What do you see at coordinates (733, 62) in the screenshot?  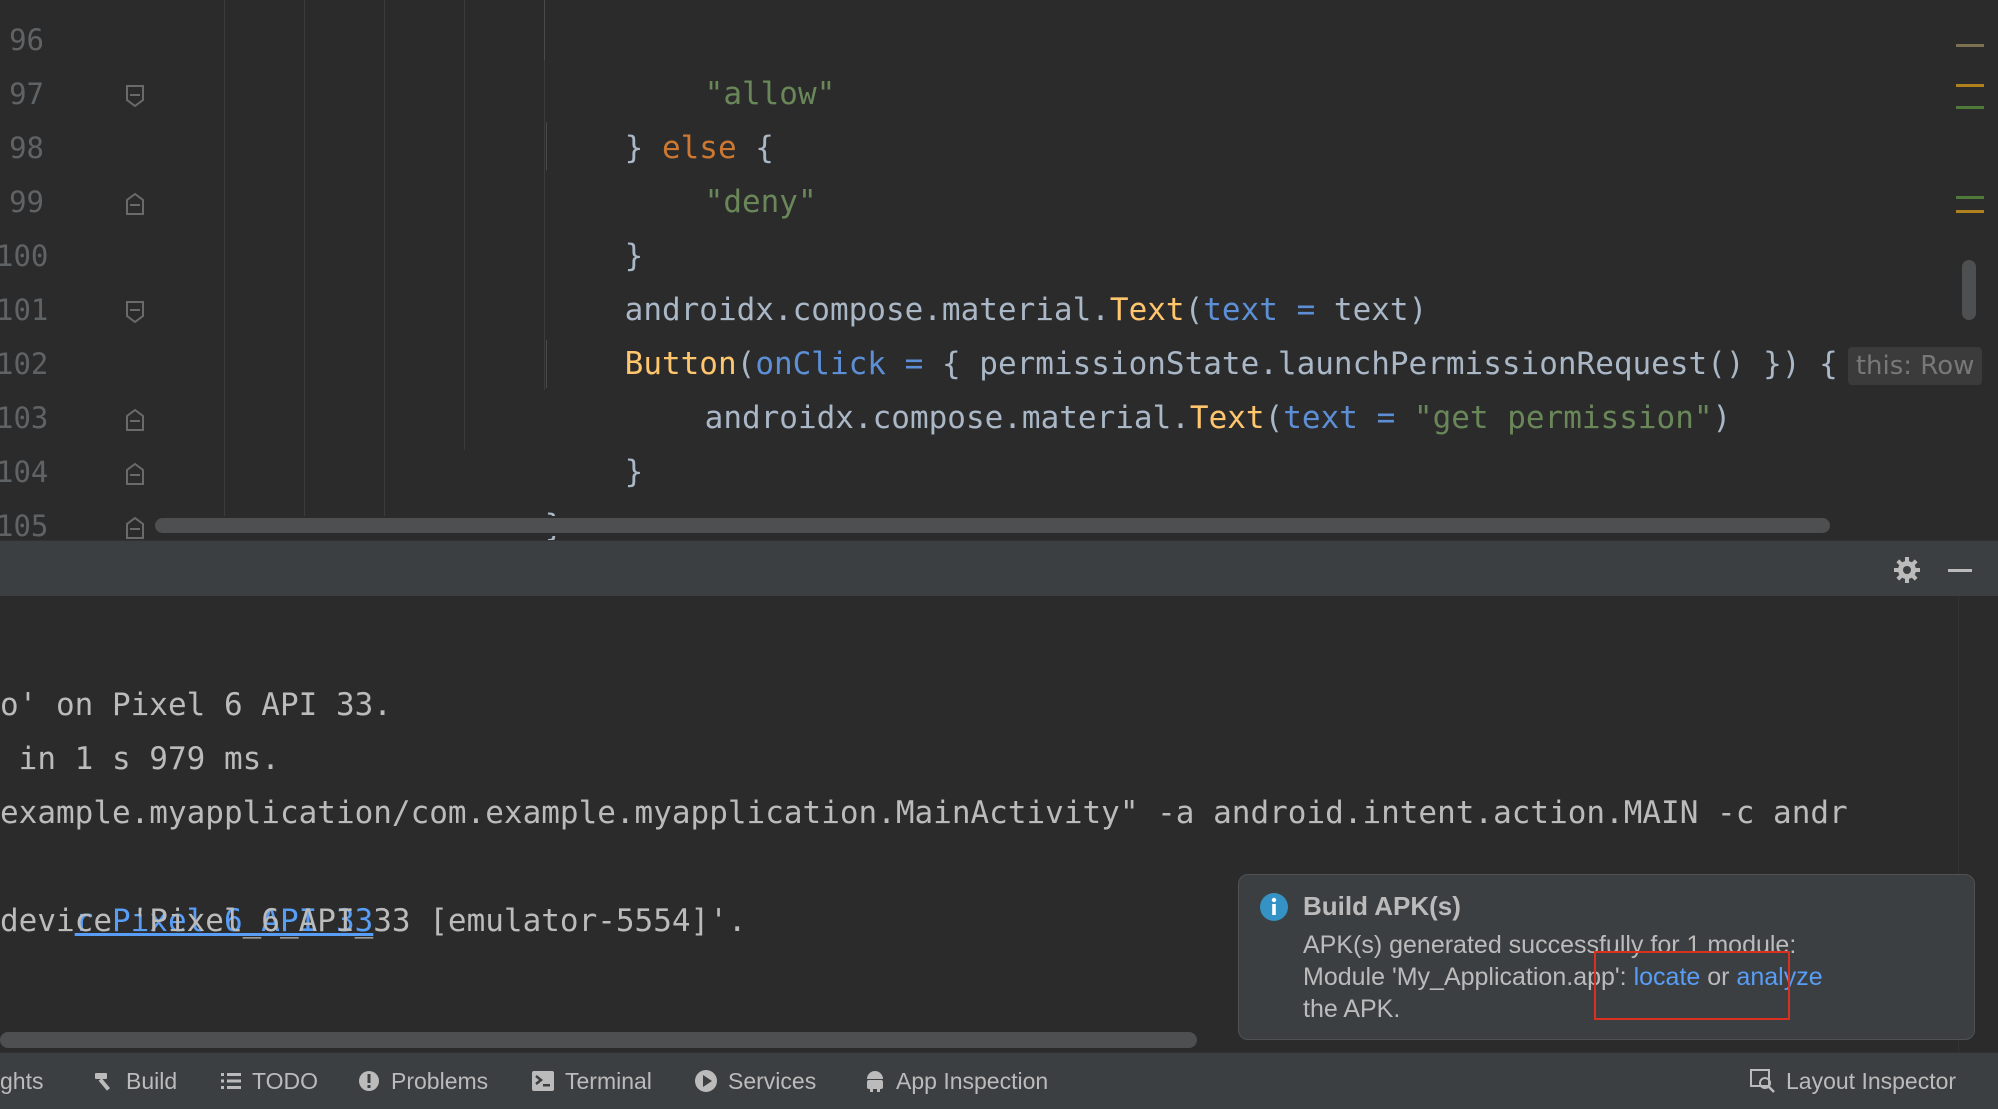 I see `code-line: "allow"` at bounding box center [733, 62].